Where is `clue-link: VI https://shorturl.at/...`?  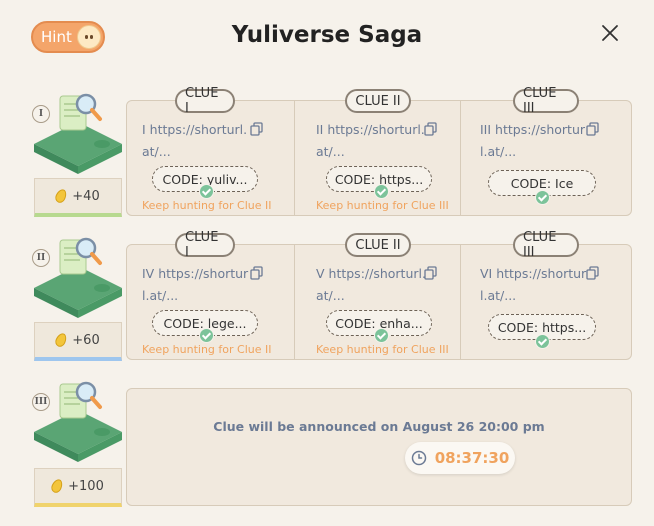 clue-link: VI https://shorturl.at/... is located at coordinates (536, 285).